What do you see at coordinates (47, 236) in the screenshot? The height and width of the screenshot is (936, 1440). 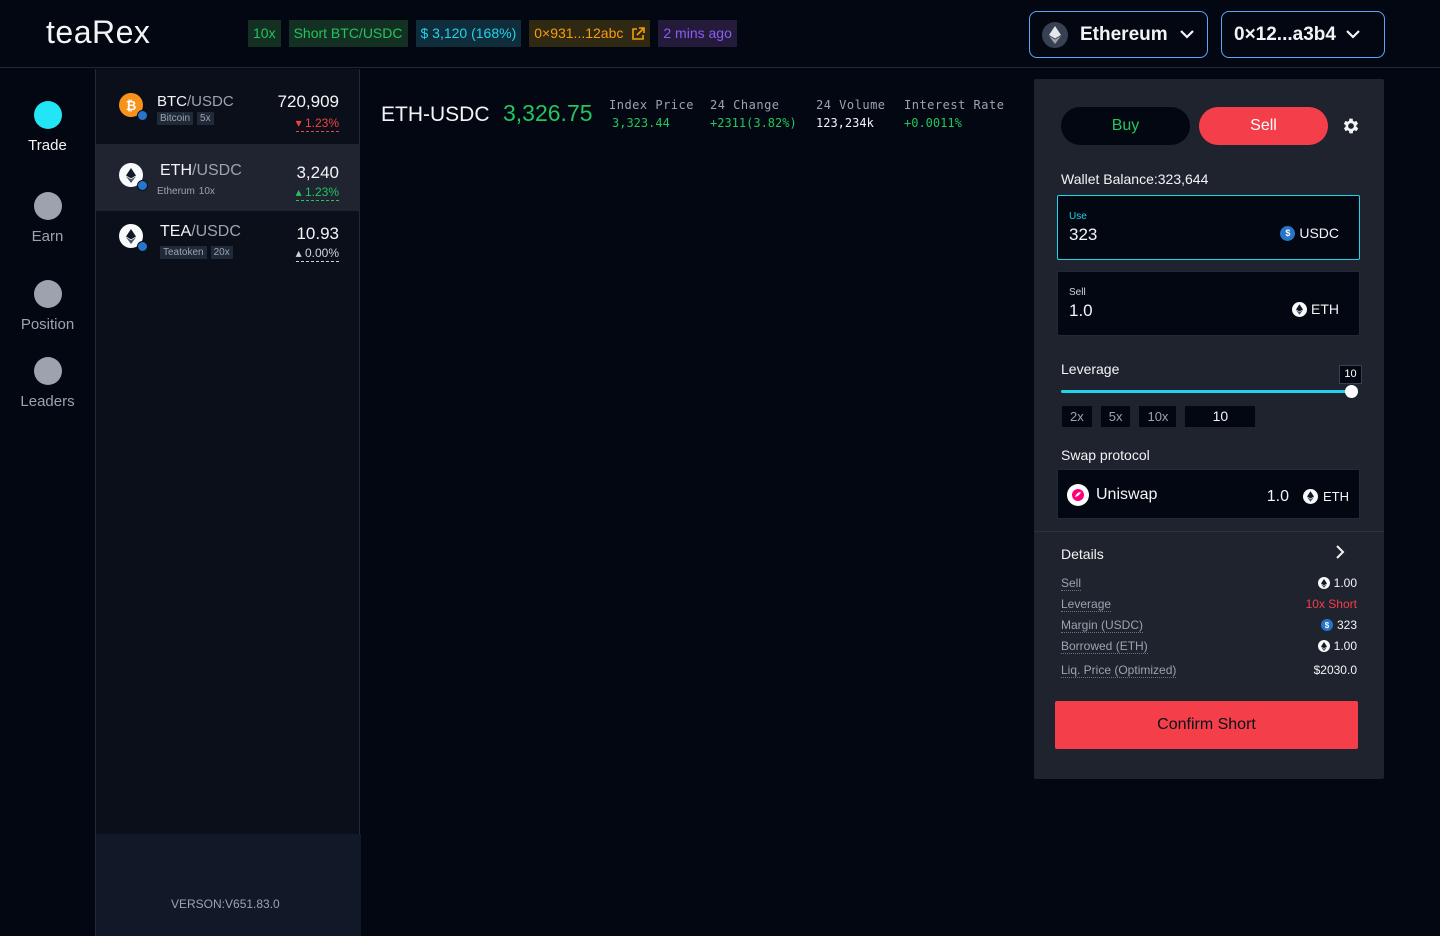 I see `nav-label: Earn` at bounding box center [47, 236].